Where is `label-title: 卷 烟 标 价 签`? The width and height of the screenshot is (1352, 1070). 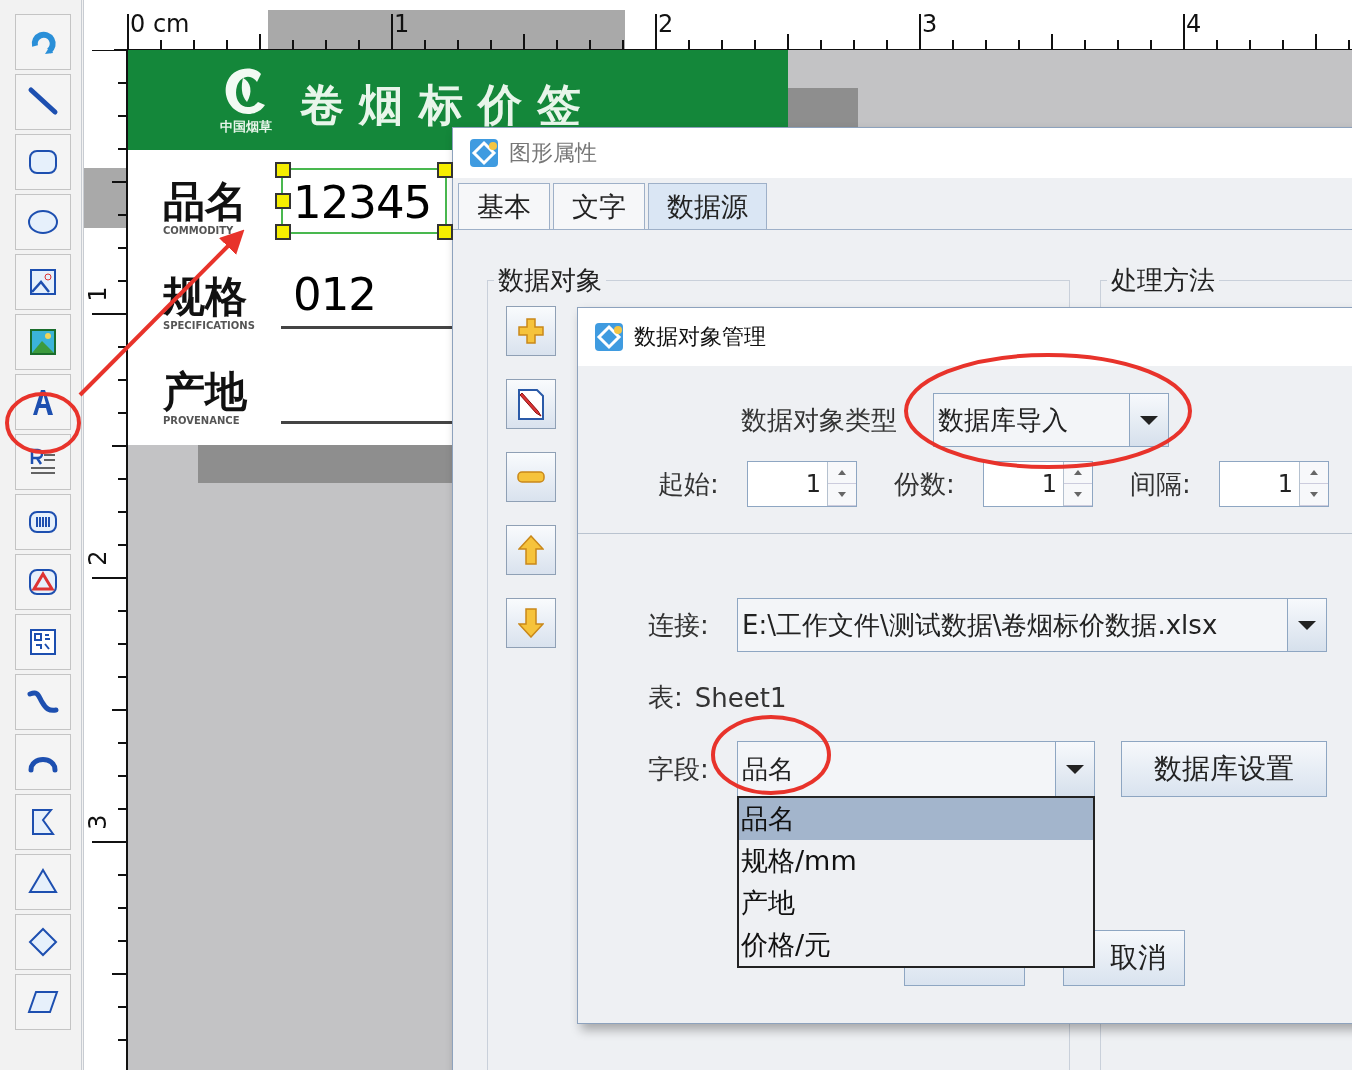 label-title: 卷 烟 标 价 签 is located at coordinates (441, 104).